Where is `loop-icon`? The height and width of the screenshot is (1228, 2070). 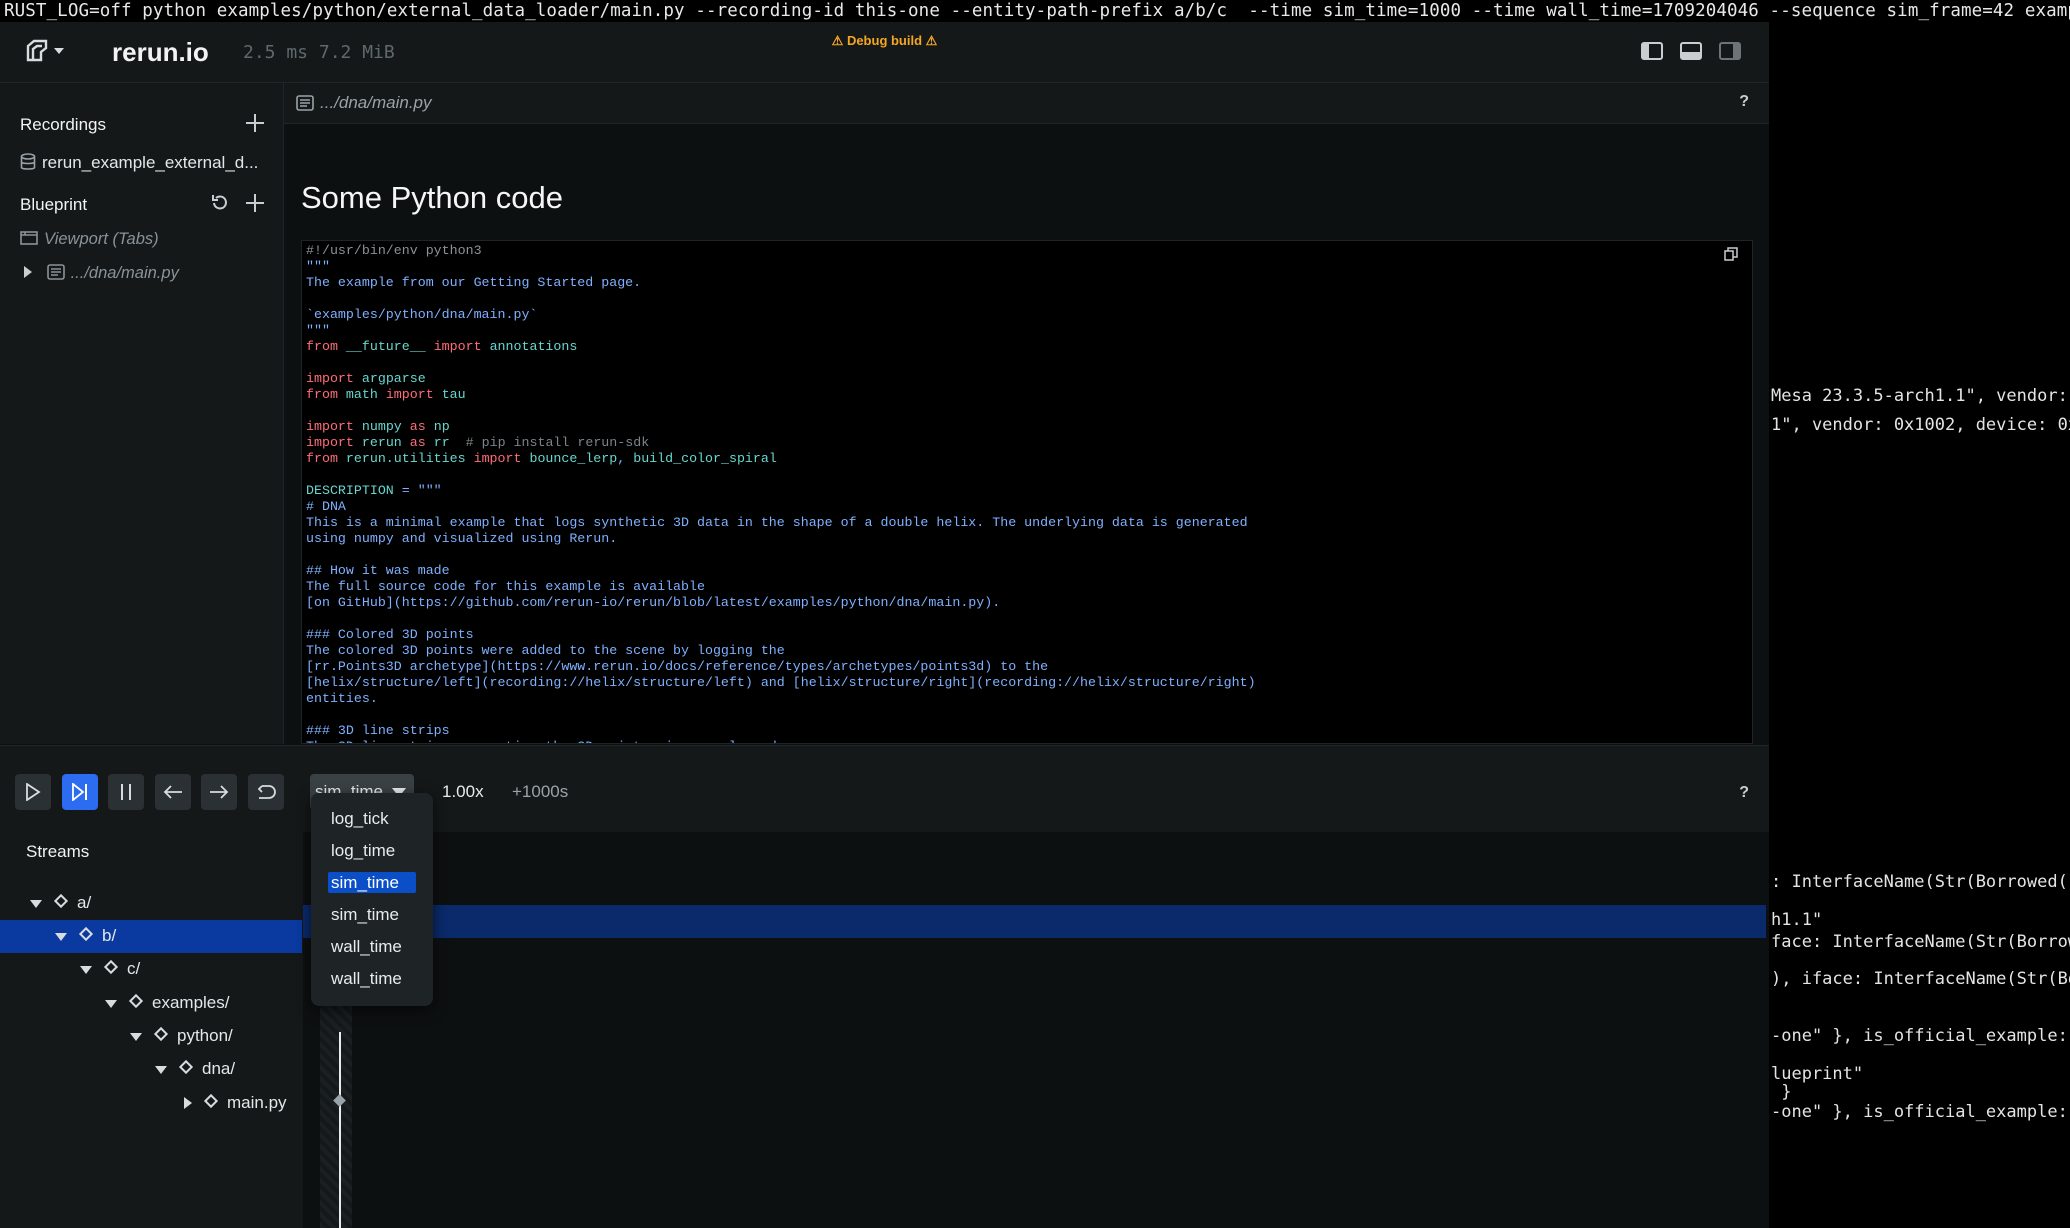
loop-icon is located at coordinates (266, 792).